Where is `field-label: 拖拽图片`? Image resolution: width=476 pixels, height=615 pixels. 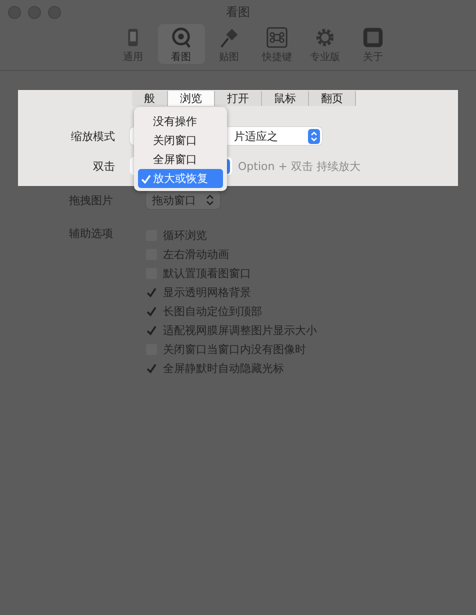
field-label: 拖拽图片 is located at coordinates (91, 200).